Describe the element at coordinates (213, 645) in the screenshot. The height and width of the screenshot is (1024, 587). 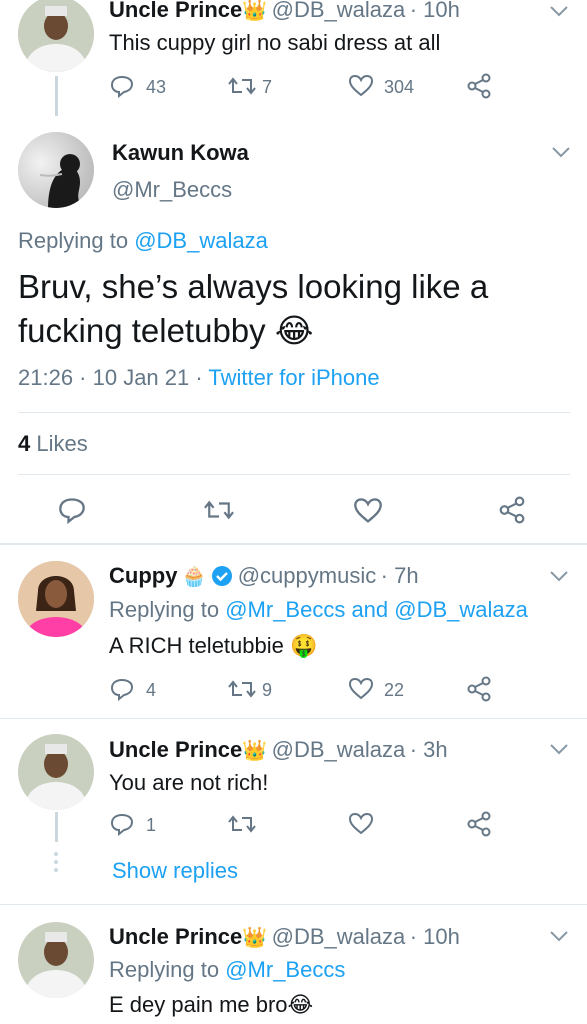
I see `tweet-text: A RICH teletubbie 🤑` at that location.